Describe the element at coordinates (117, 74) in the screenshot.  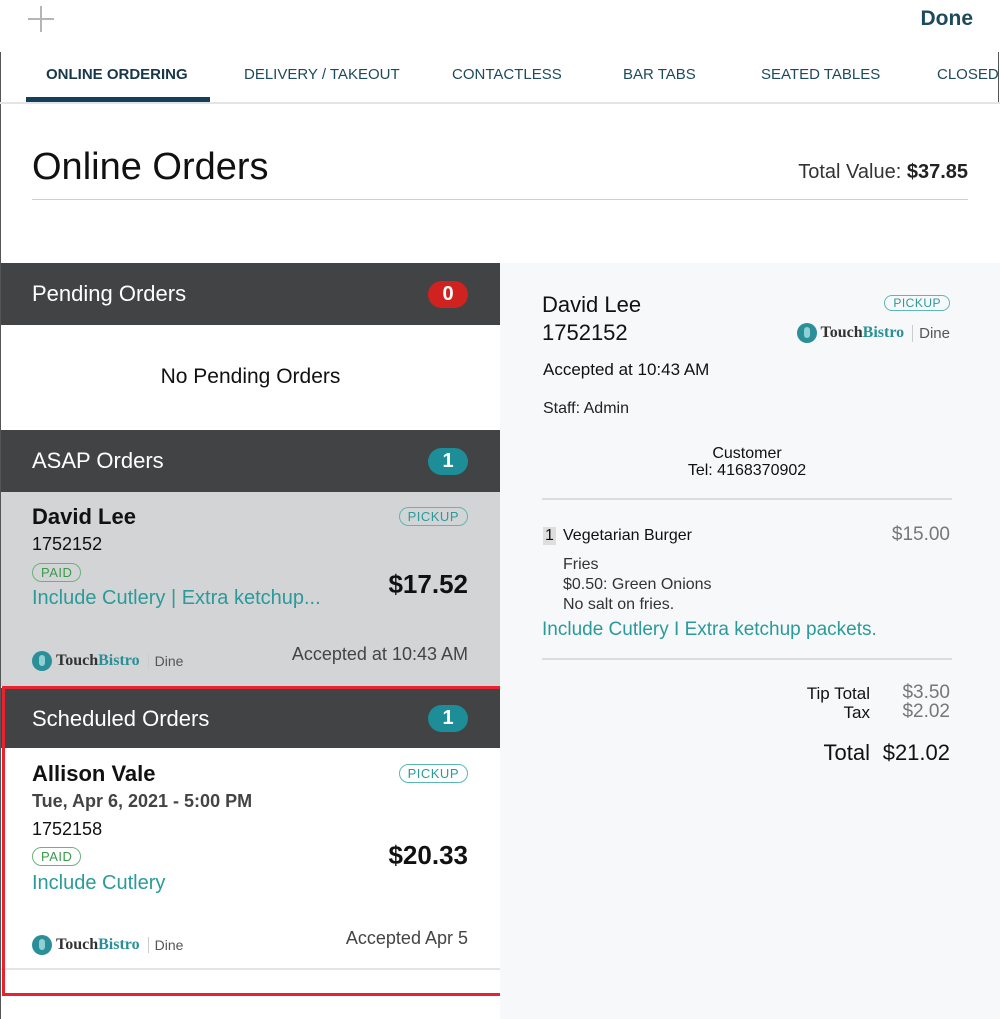
I see `tab-online-ordering: ONLINE ORDERING` at that location.